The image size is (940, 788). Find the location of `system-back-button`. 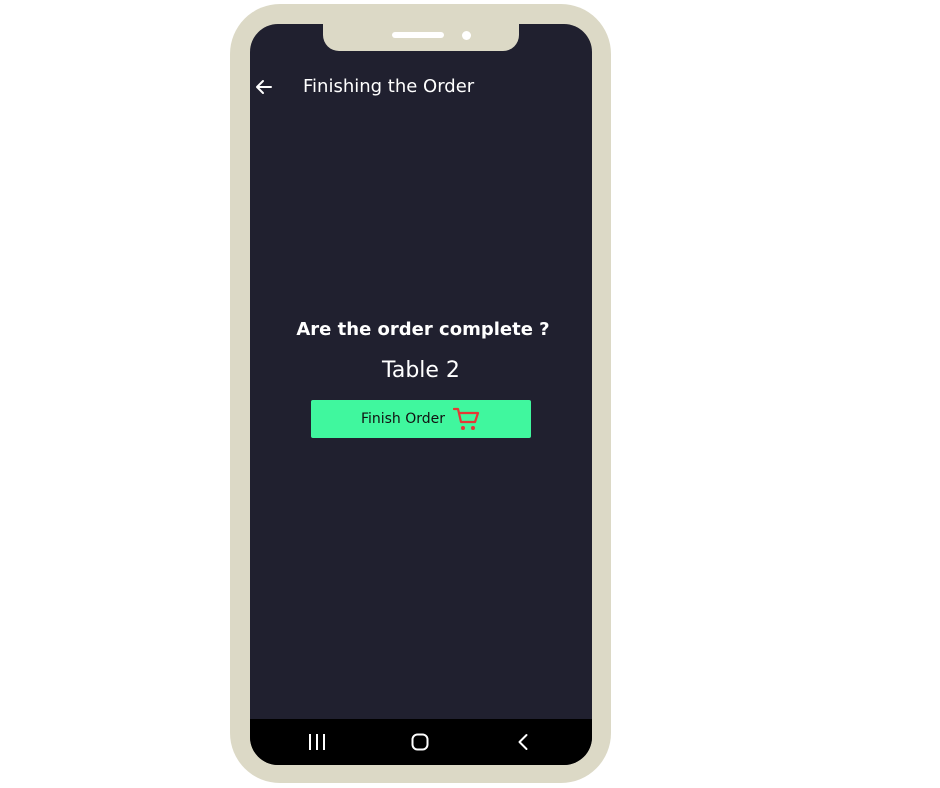

system-back-button is located at coordinates (524, 742).